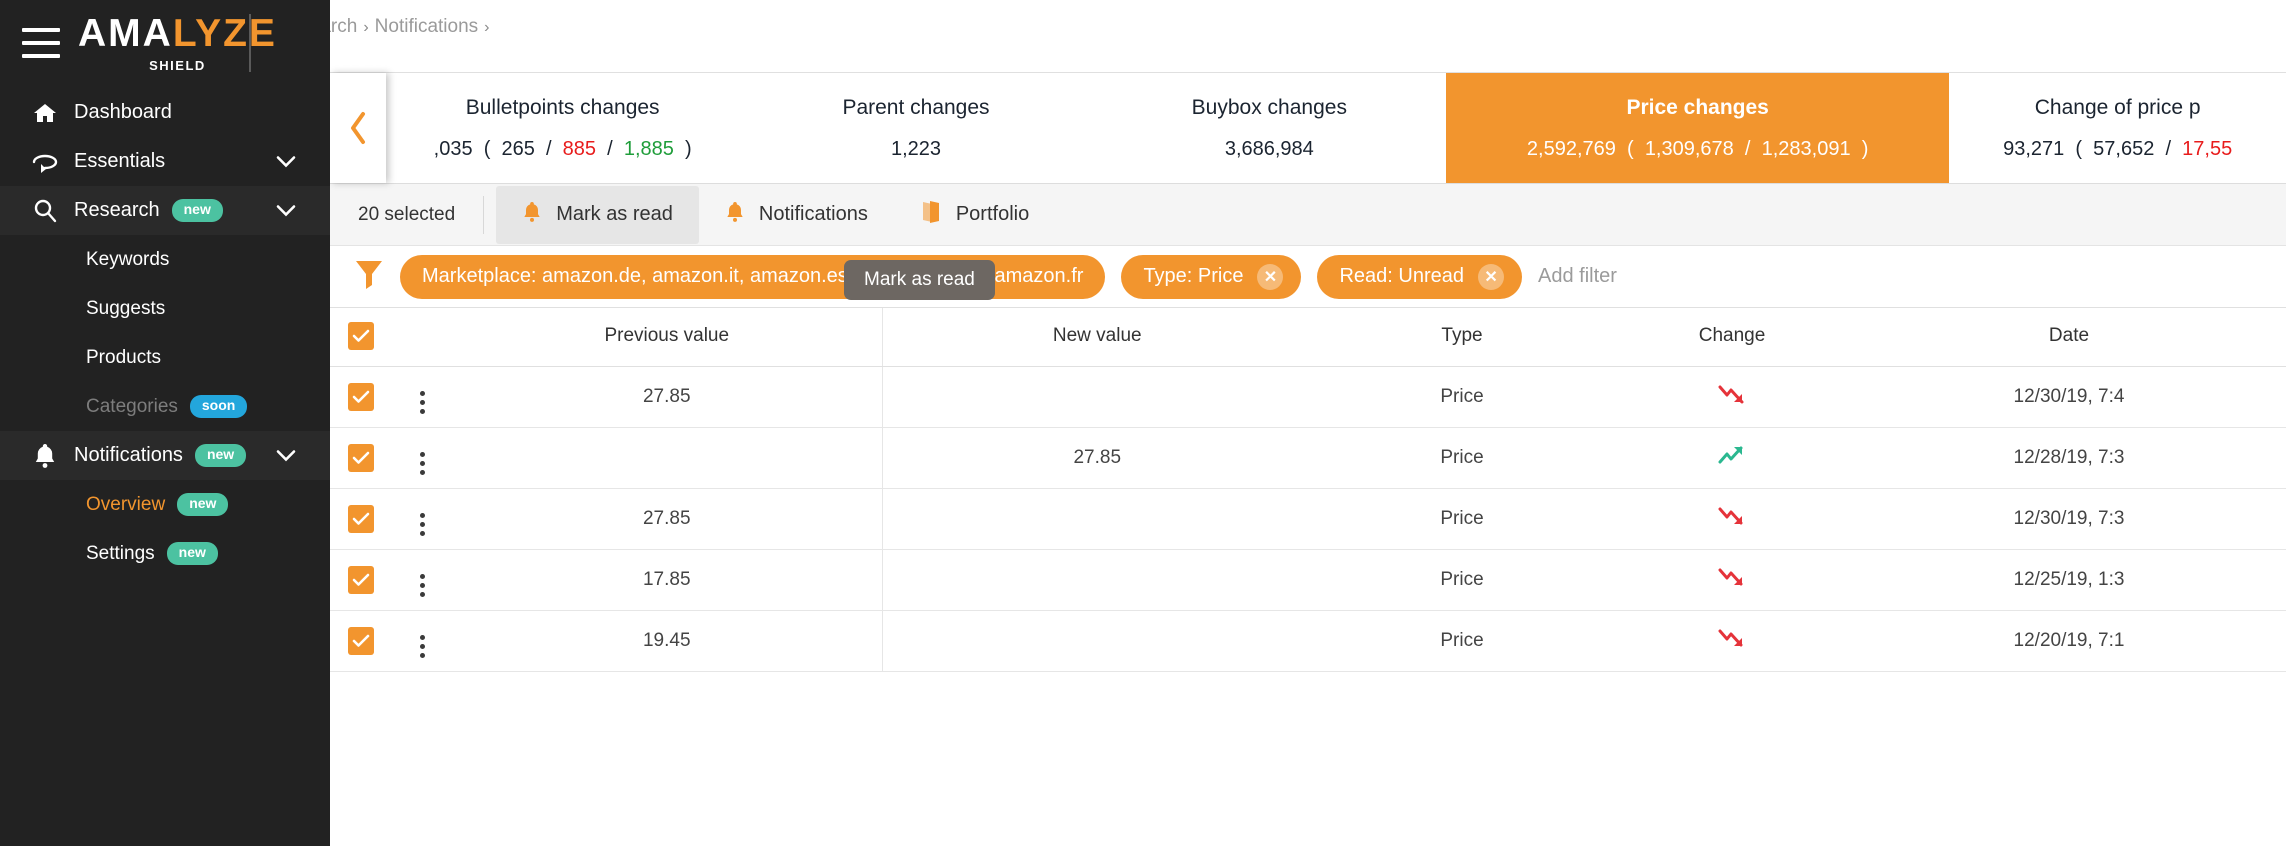 The width and height of the screenshot is (2286, 846). Describe the element at coordinates (165, 357) in the screenshot. I see `sidebar-item-products: Products` at that location.